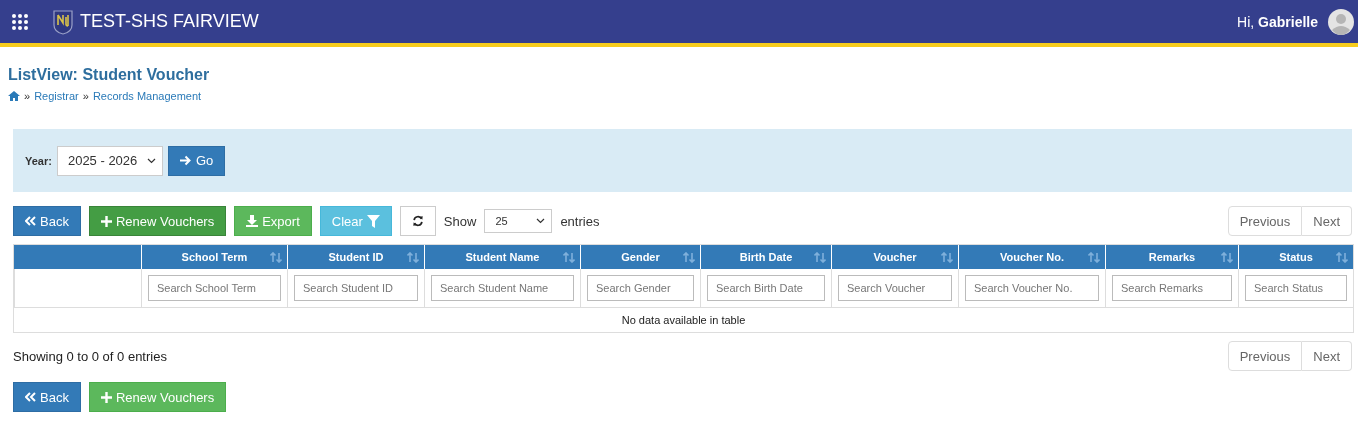 This screenshot has height=431, width=1358. What do you see at coordinates (14, 96) in the screenshot?
I see `home-icon` at bounding box center [14, 96].